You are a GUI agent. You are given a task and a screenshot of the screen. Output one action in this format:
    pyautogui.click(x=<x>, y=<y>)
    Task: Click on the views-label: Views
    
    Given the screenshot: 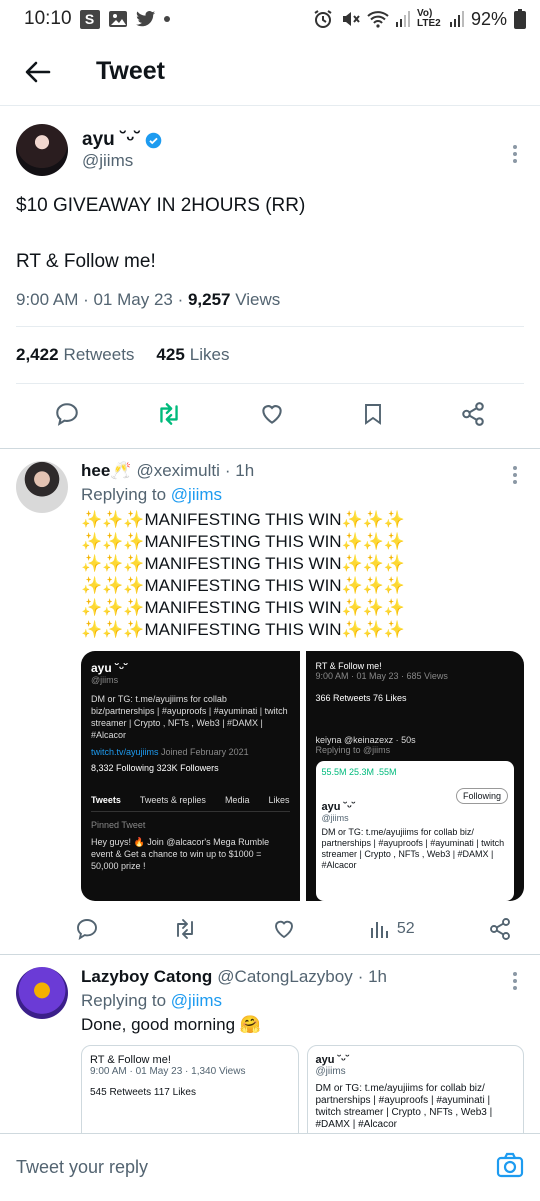 What is the action you would take?
    pyautogui.click(x=255, y=299)
    